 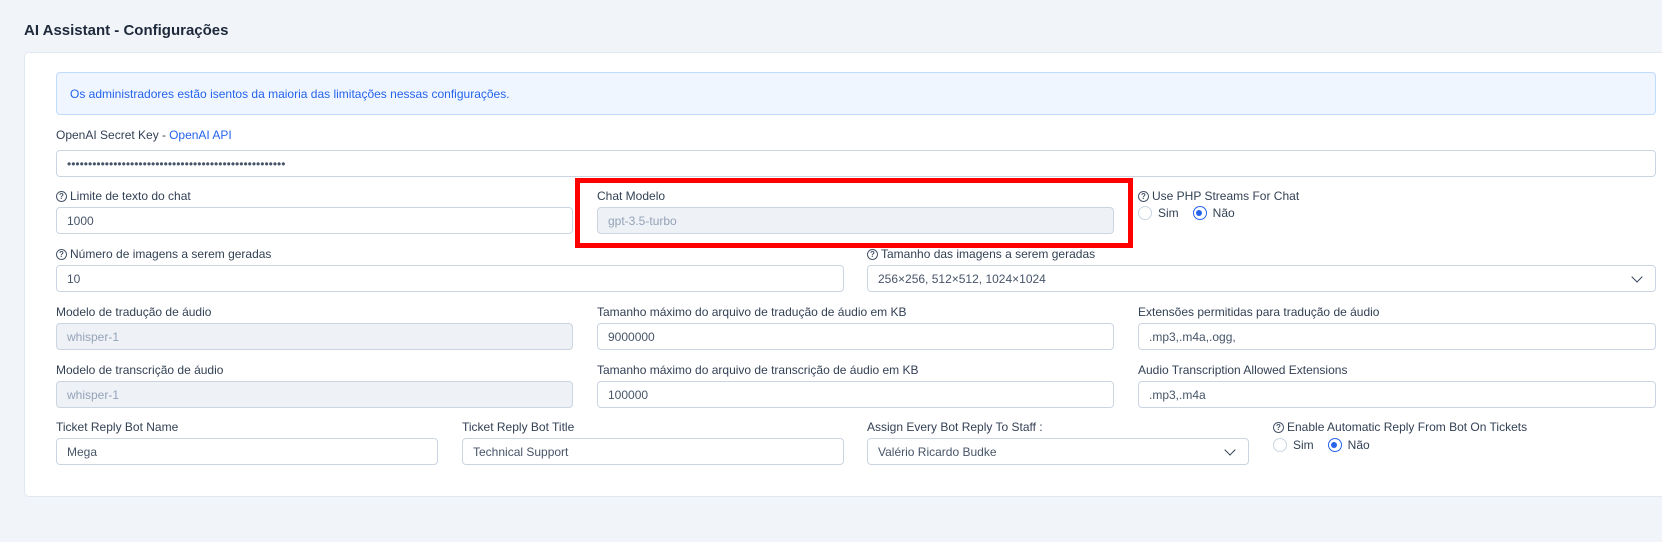 I want to click on image-size-label: ? Tamanho das imagens a serem geradas, so click(x=981, y=254).